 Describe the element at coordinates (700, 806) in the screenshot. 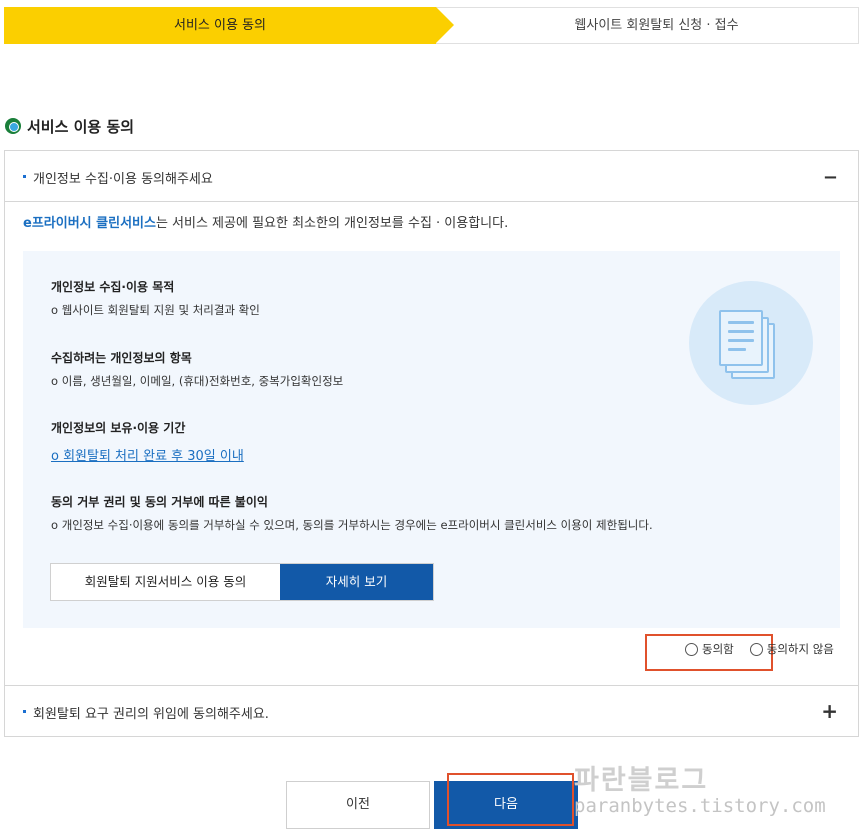

I see `watermark-url: paranbytes.tistory.com` at that location.